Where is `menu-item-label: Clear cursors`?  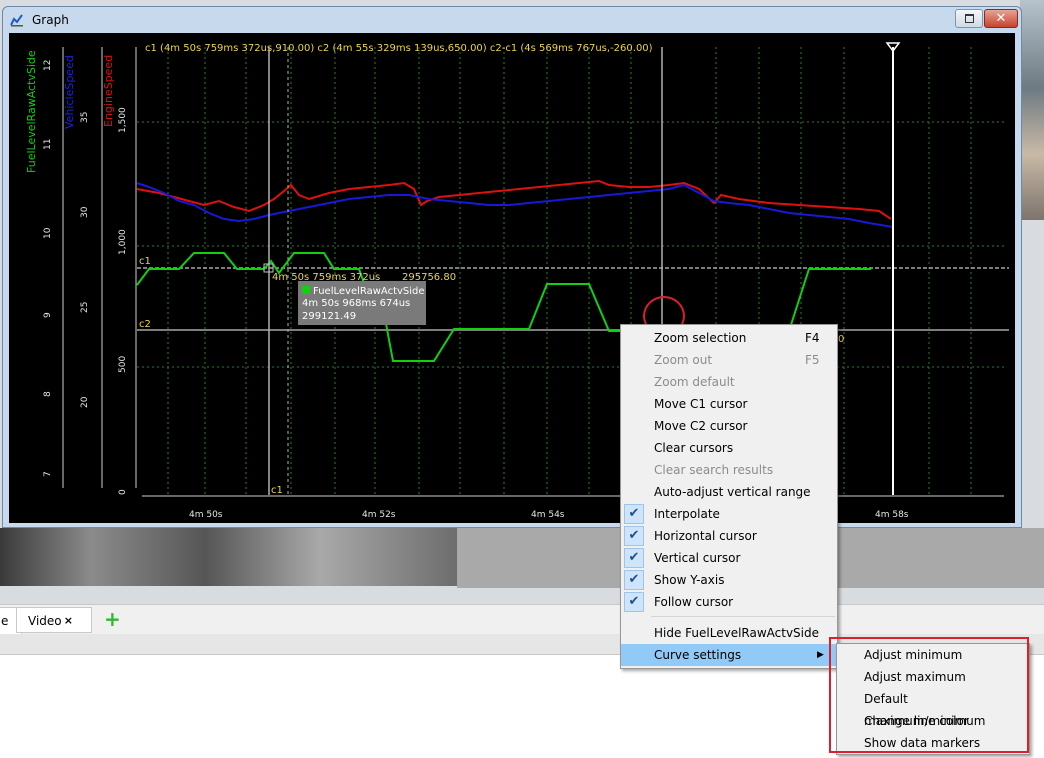
menu-item-label: Clear cursors is located at coordinates (694, 448).